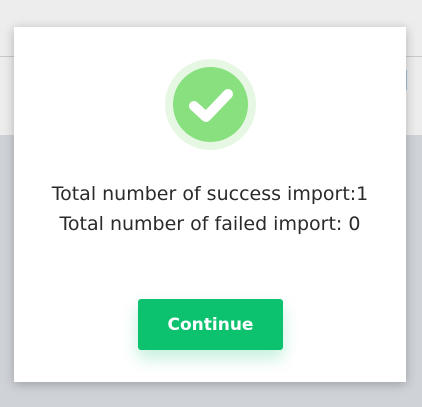 This screenshot has width=422, height=407. Describe the element at coordinates (210, 324) in the screenshot. I see `continue-button: Continue` at that location.